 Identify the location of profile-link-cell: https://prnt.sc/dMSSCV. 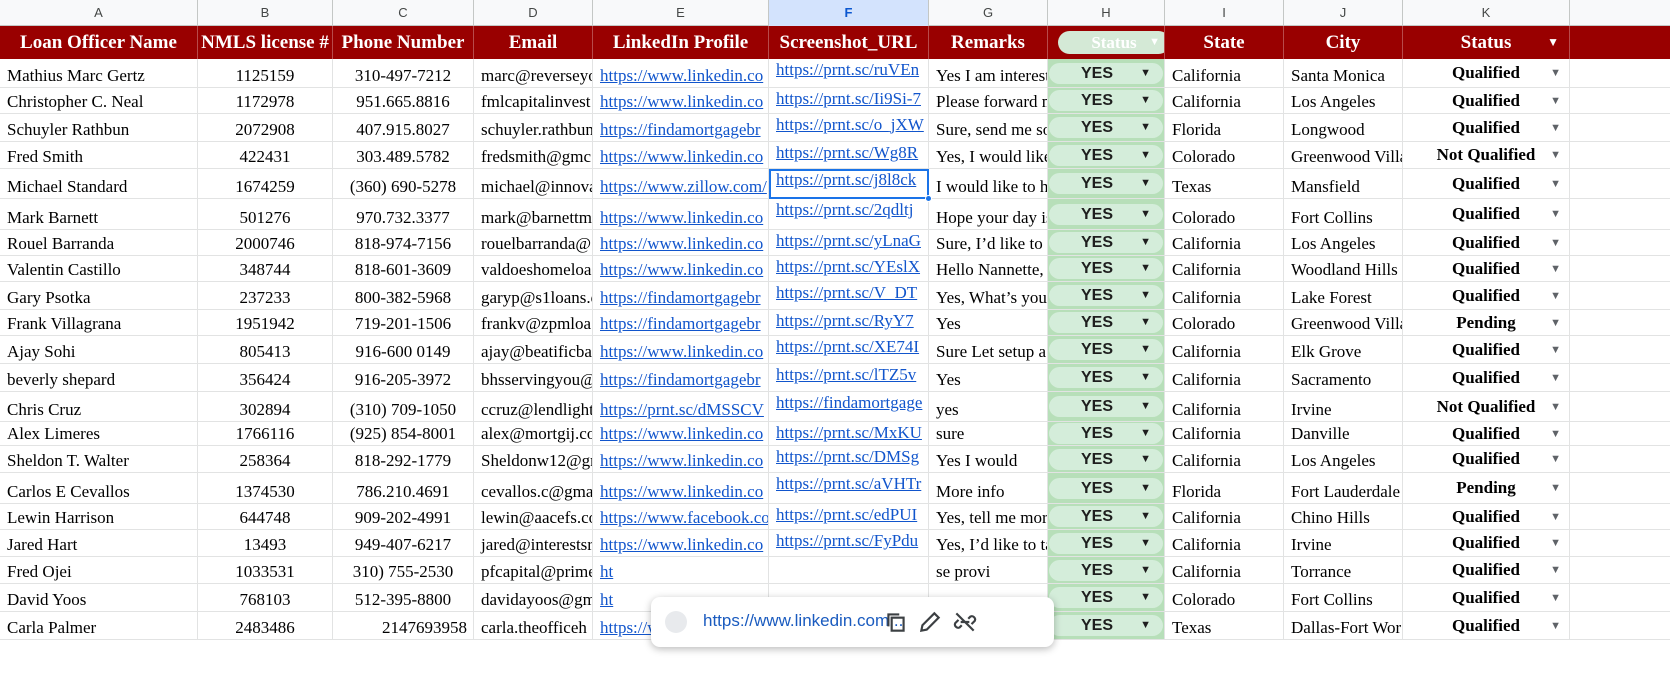
(681, 406).